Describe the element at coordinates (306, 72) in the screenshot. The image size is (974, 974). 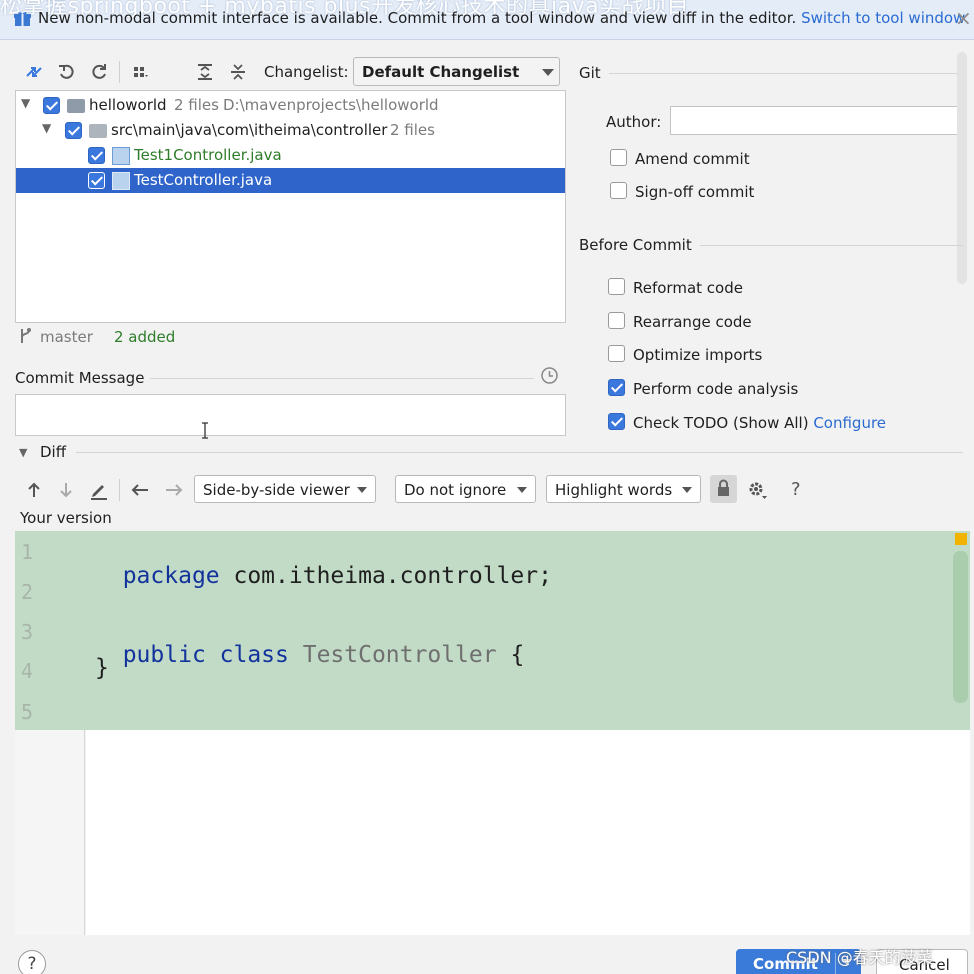
I see `changelist-label: Changelist:` at that location.